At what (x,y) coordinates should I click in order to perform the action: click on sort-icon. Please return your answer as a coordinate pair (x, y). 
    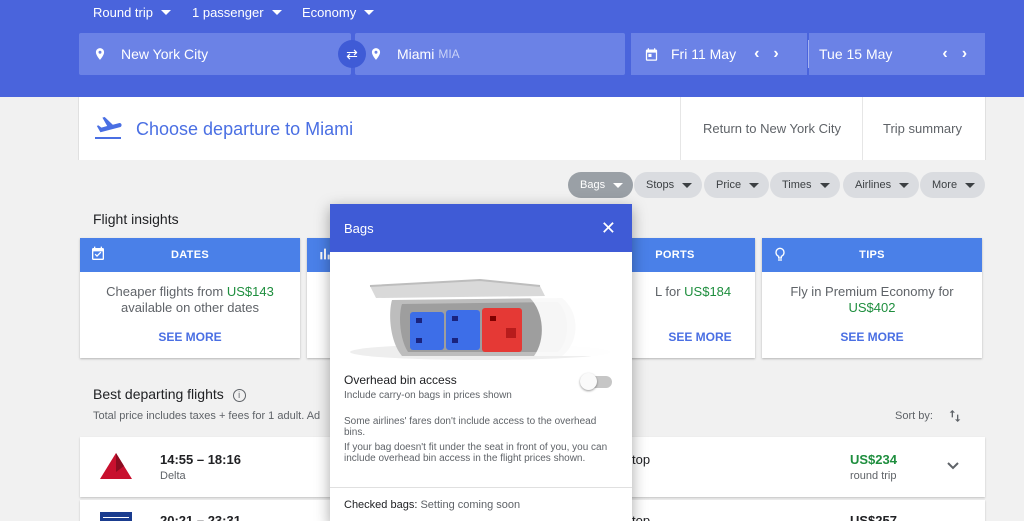
    Looking at the image, I should click on (955, 416).